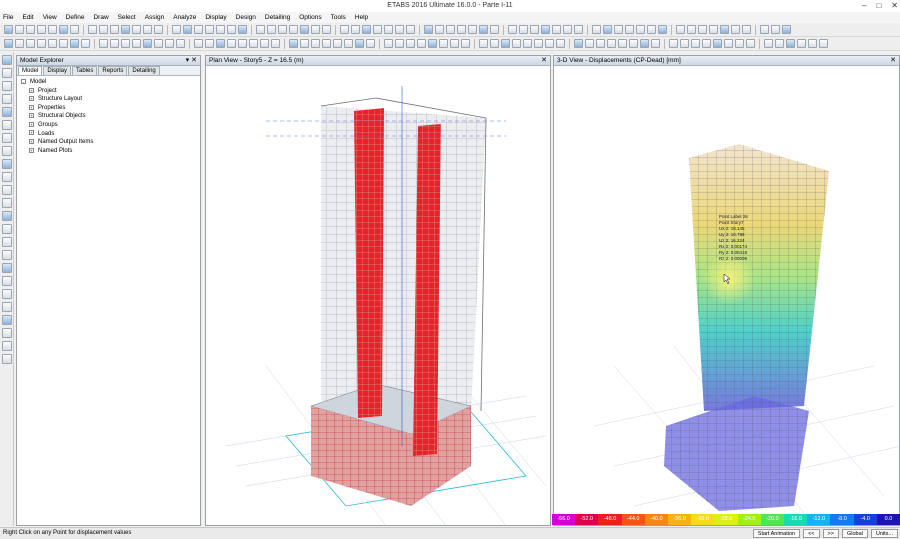 Image resolution: width=900 pixels, height=539 pixels. Describe the element at coordinates (75, 17) in the screenshot. I see `menu-define: Define` at that location.